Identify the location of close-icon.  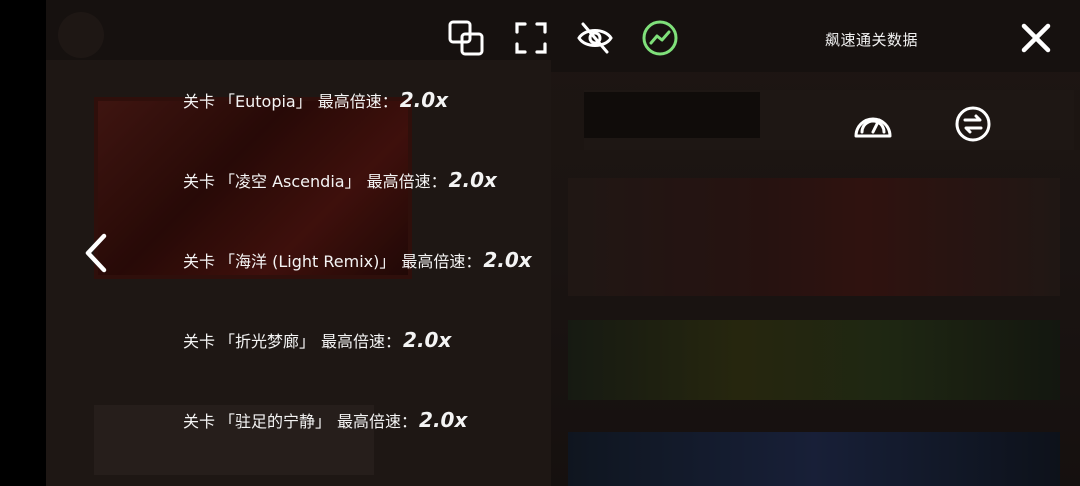
(1036, 38).